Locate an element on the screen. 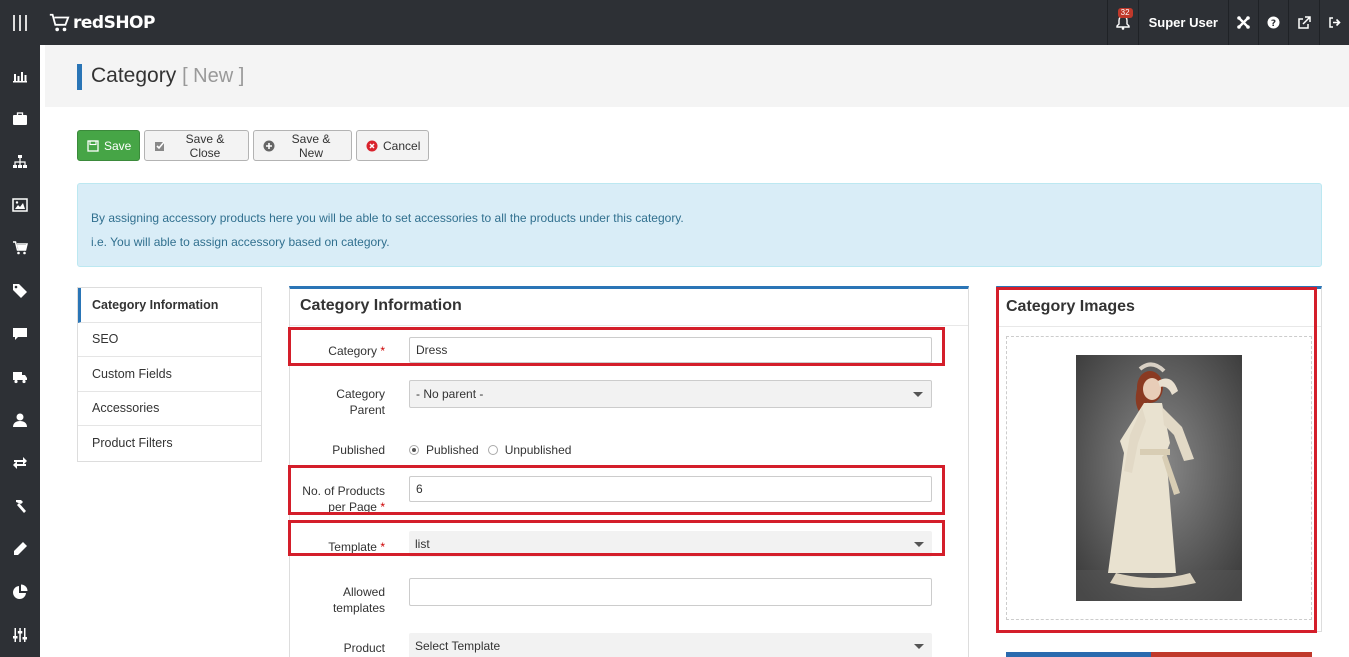 This screenshot has width=1349, height=657. cancel-button: Cancel is located at coordinates (392, 145).